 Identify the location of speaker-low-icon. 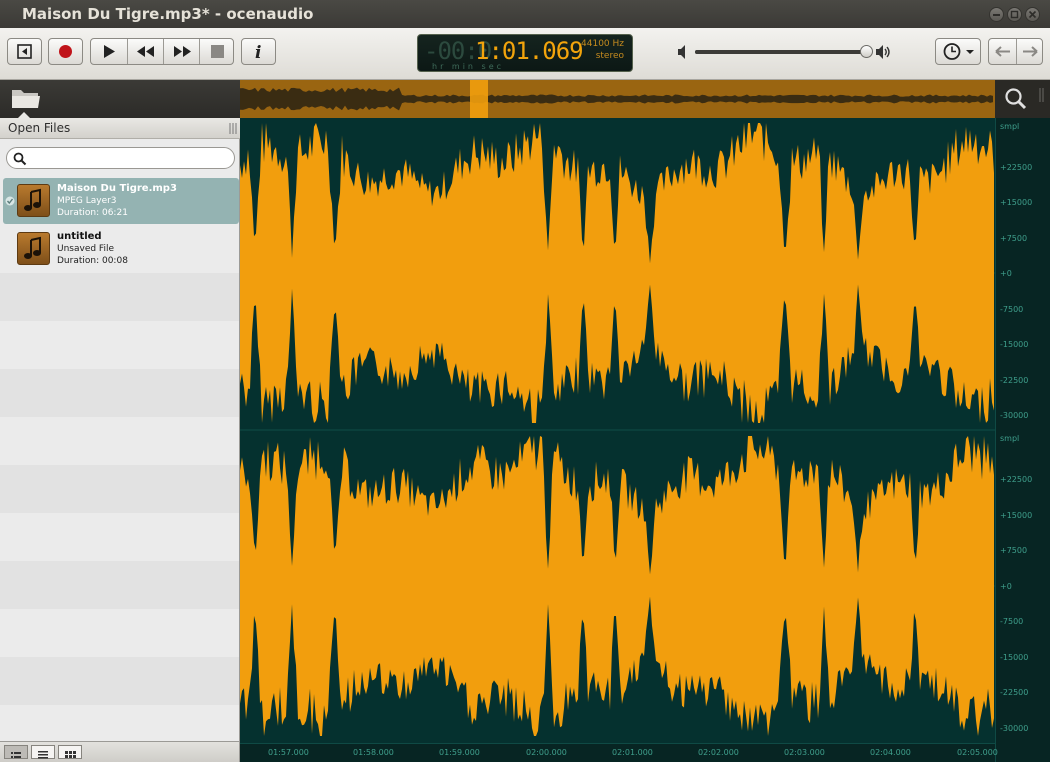
(681, 52).